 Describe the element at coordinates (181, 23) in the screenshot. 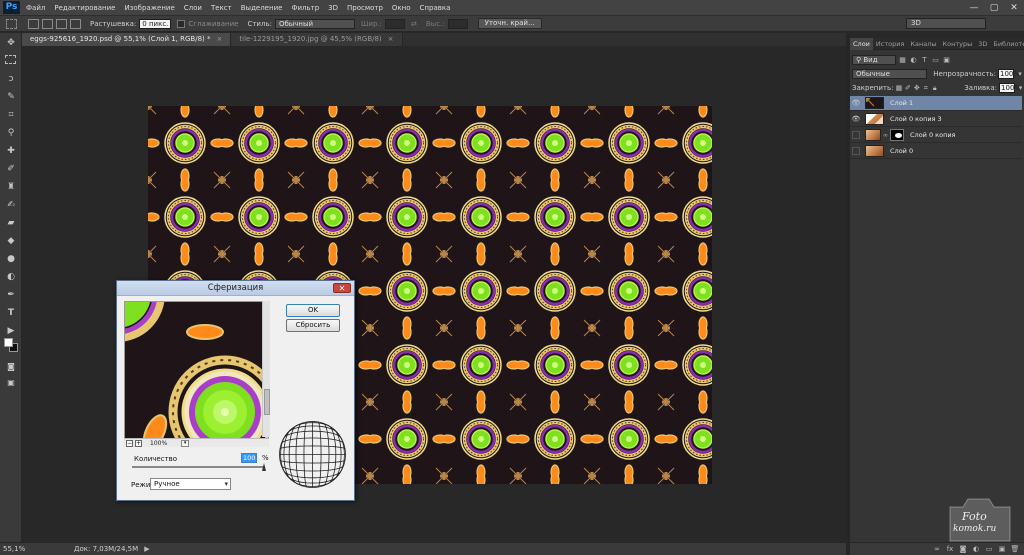

I see `antialias-checkbox` at that location.